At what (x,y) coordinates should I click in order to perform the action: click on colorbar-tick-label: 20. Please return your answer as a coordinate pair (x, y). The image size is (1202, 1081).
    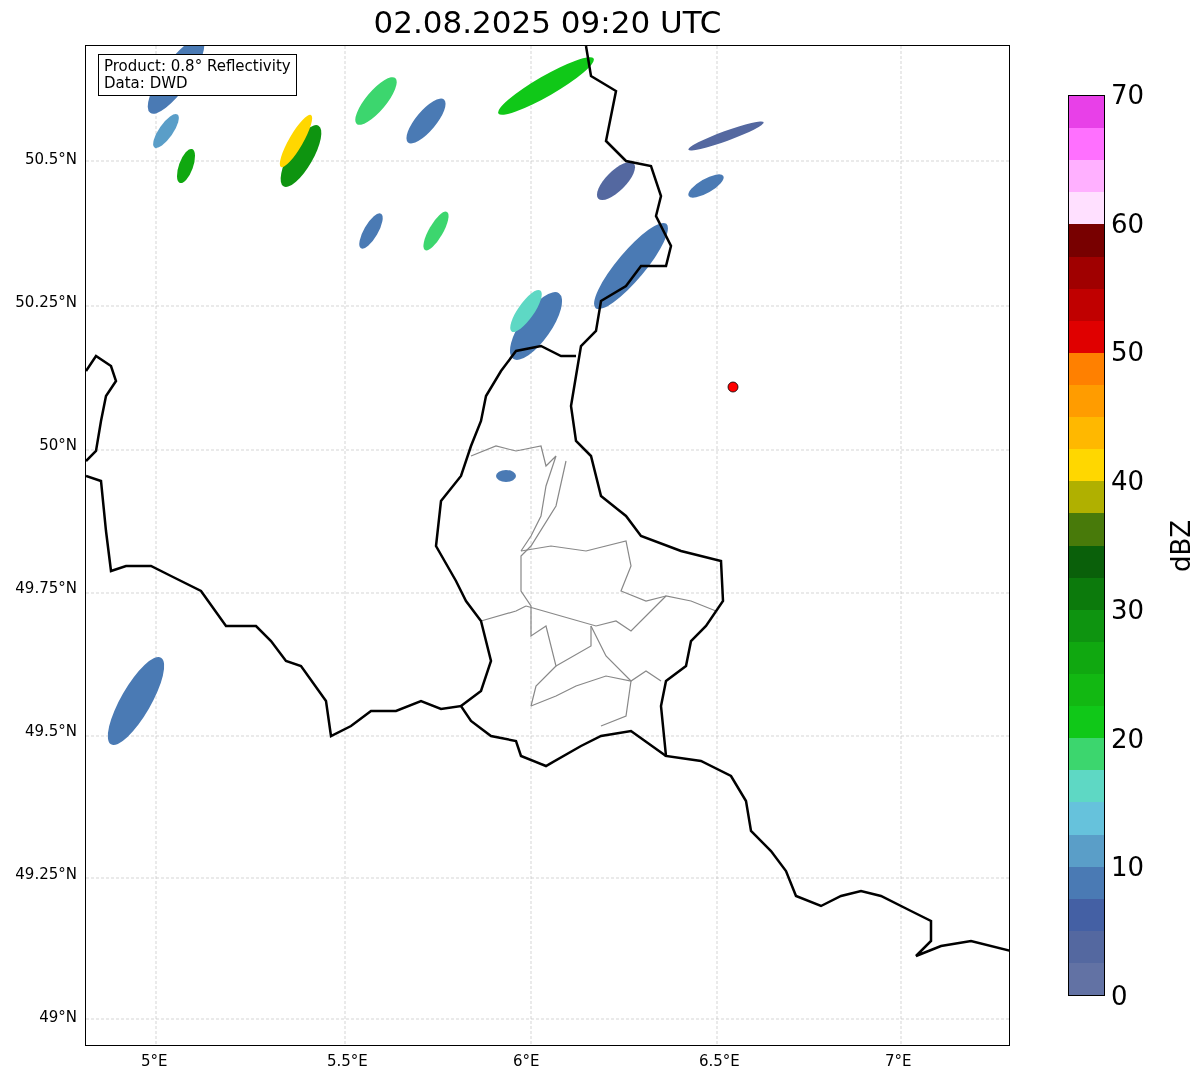
    Looking at the image, I should click on (1128, 738).